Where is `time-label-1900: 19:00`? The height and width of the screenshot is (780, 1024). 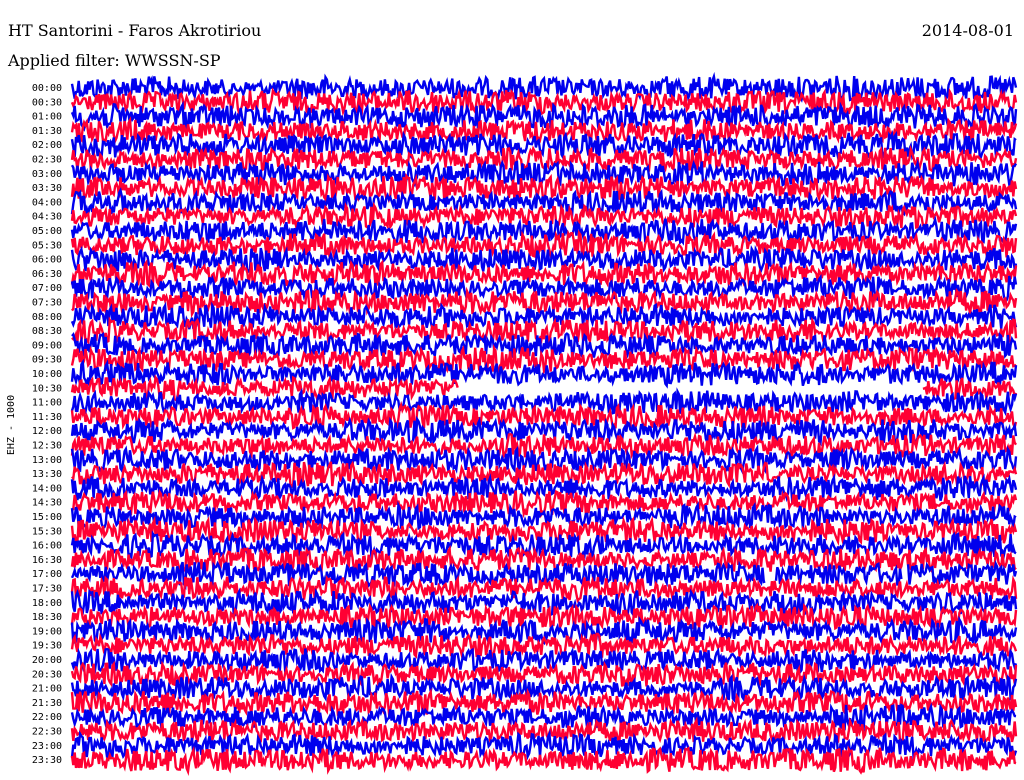 time-label-1900: 19:00 is located at coordinates (47, 631).